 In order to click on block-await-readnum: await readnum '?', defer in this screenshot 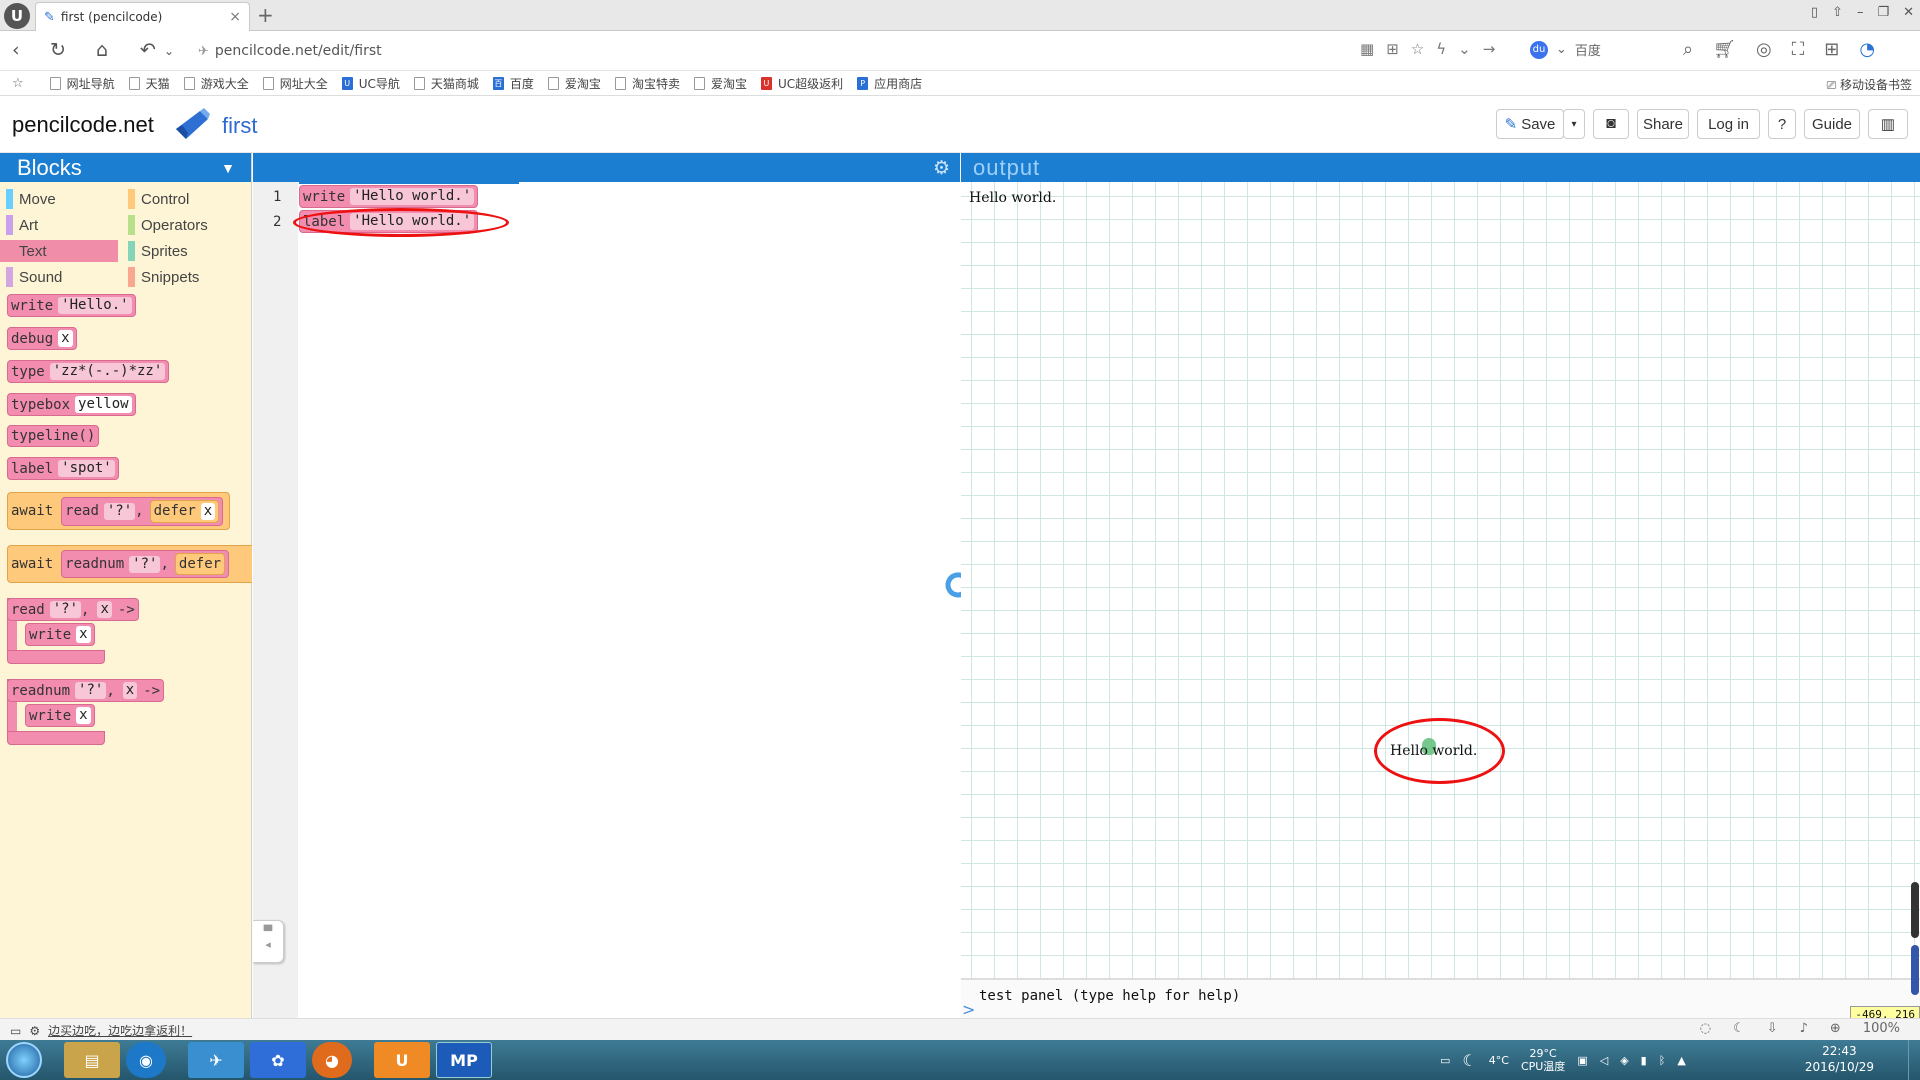, I will do `click(129, 564)`.